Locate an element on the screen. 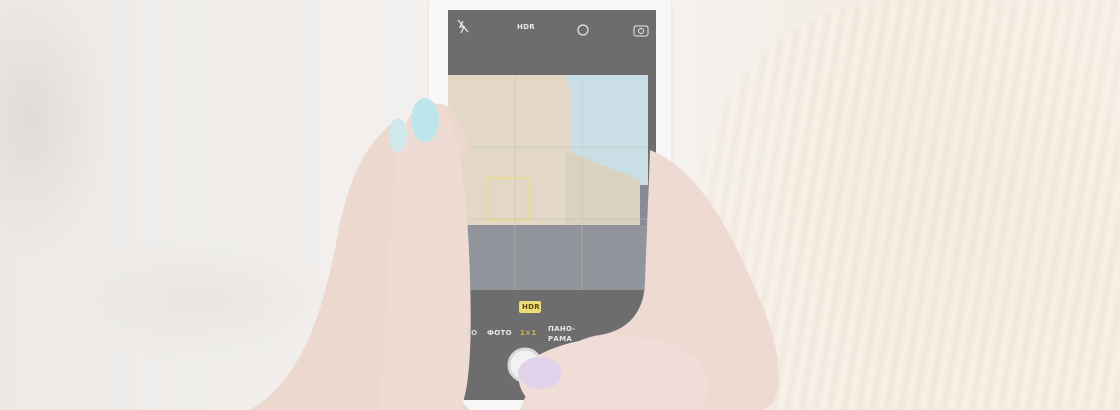 This screenshot has width=1120, height=410. mode-square: 1×1 is located at coordinates (528, 333).